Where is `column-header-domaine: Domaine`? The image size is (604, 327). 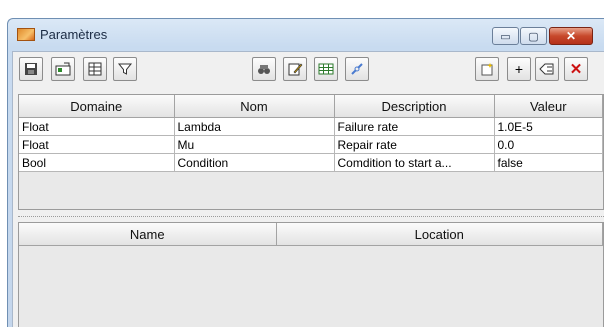
column-header-domaine: Domaine is located at coordinates (97, 106).